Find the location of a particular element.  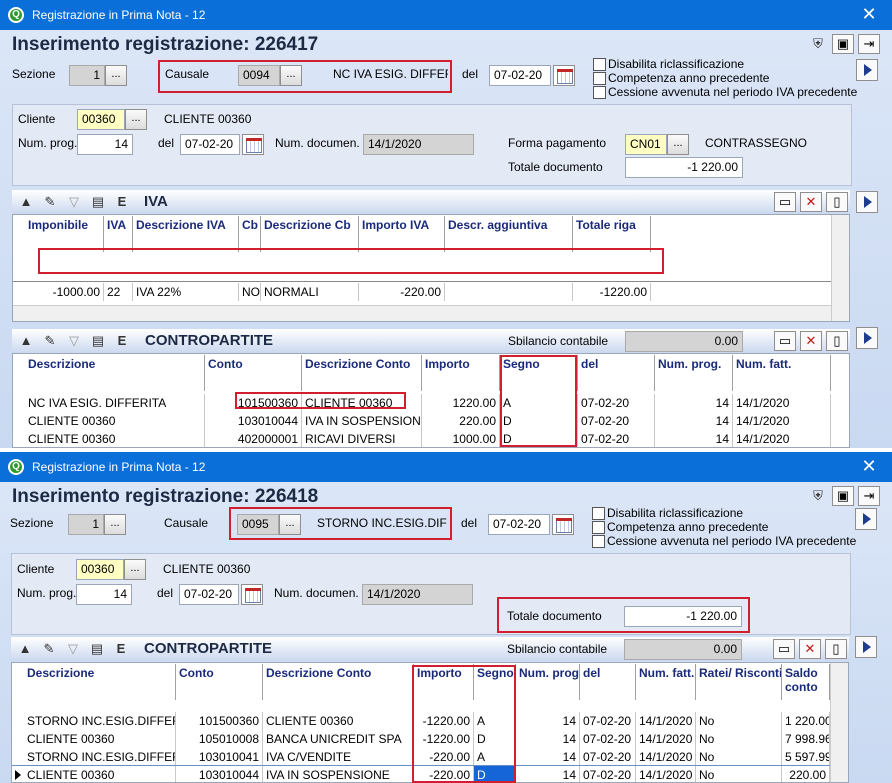

iva-cell-importo-iva: -220.00 is located at coordinates (402, 292).